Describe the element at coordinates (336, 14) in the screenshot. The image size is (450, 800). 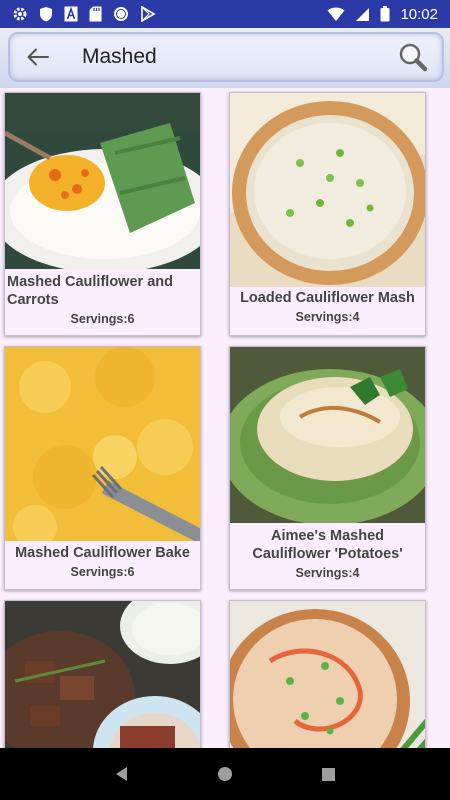
I see `wifi-icon` at that location.